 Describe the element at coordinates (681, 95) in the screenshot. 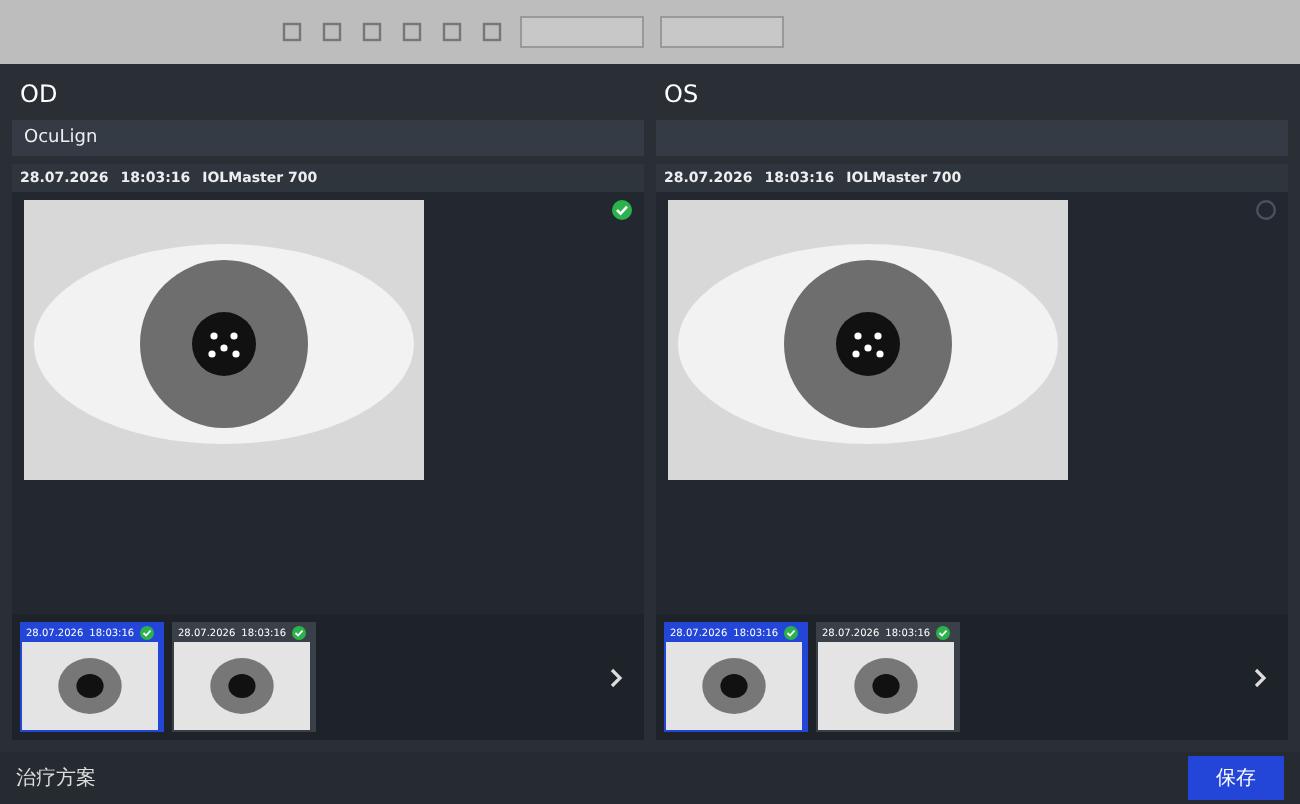

I see `eye-label: OS` at that location.